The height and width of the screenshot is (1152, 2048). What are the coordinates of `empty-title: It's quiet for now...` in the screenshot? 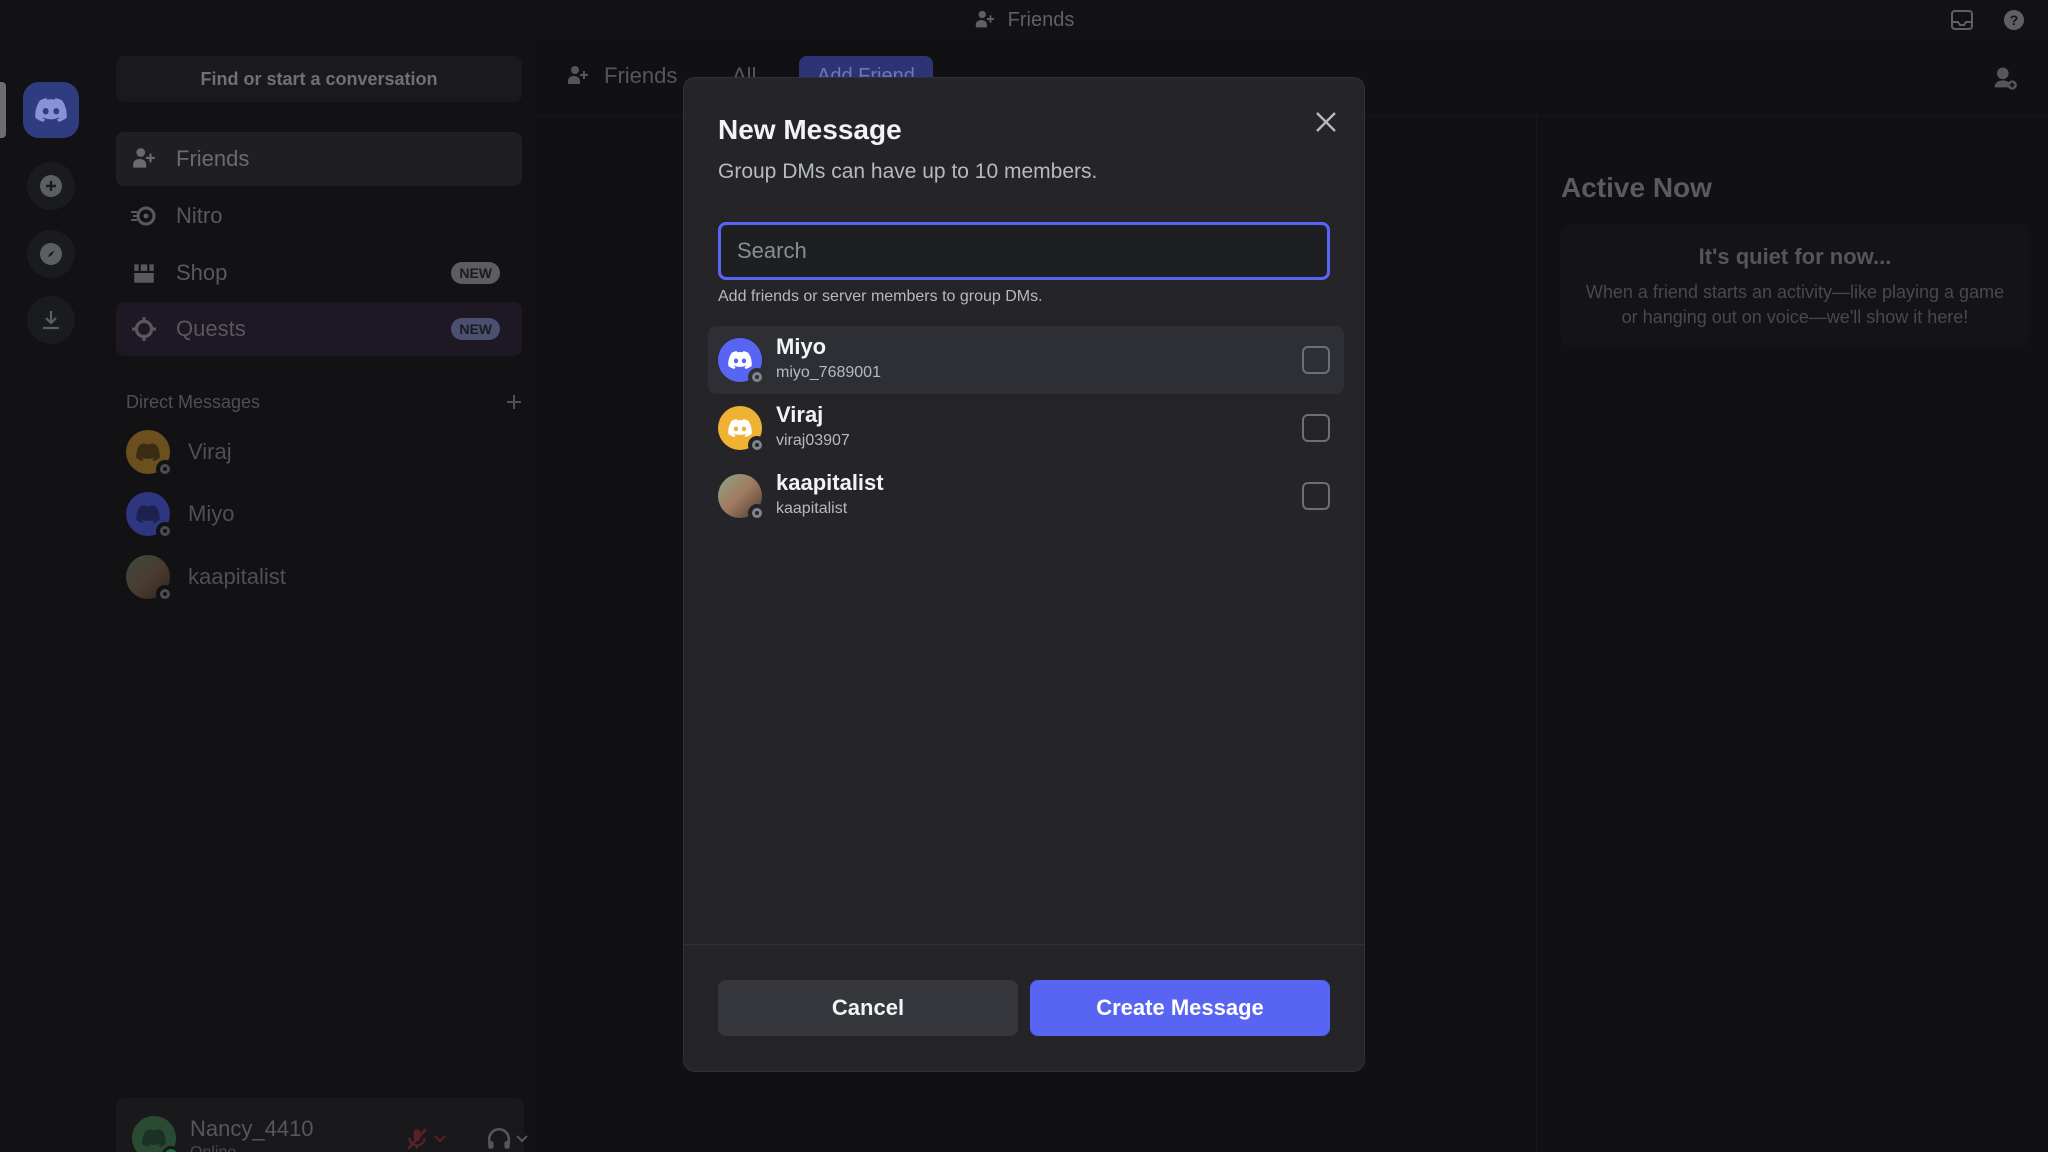 It's located at (1795, 256).